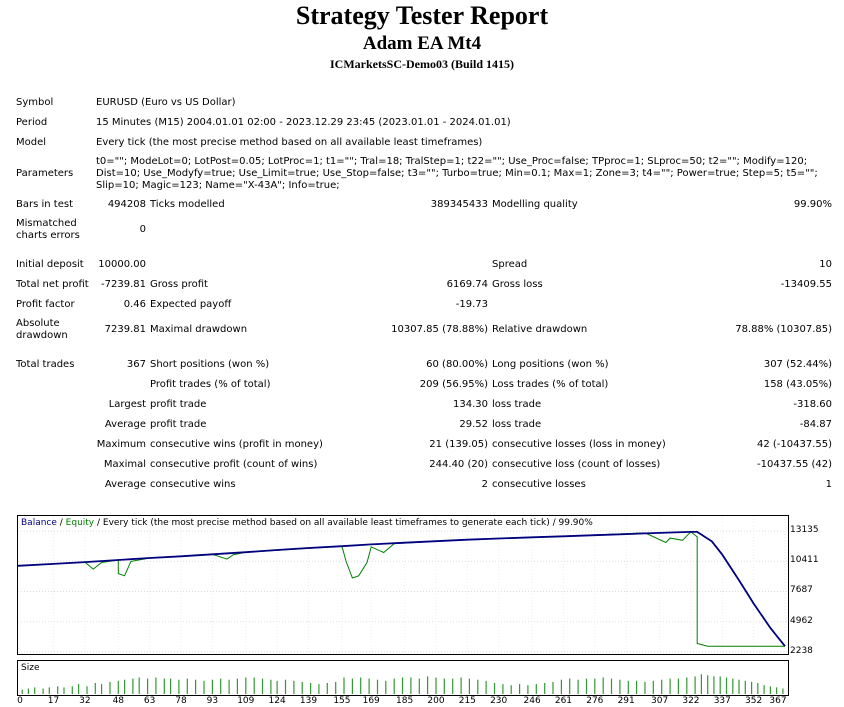 The height and width of the screenshot is (707, 844). I want to click on mx-cp-value: 244.40 (20), so click(458, 464).